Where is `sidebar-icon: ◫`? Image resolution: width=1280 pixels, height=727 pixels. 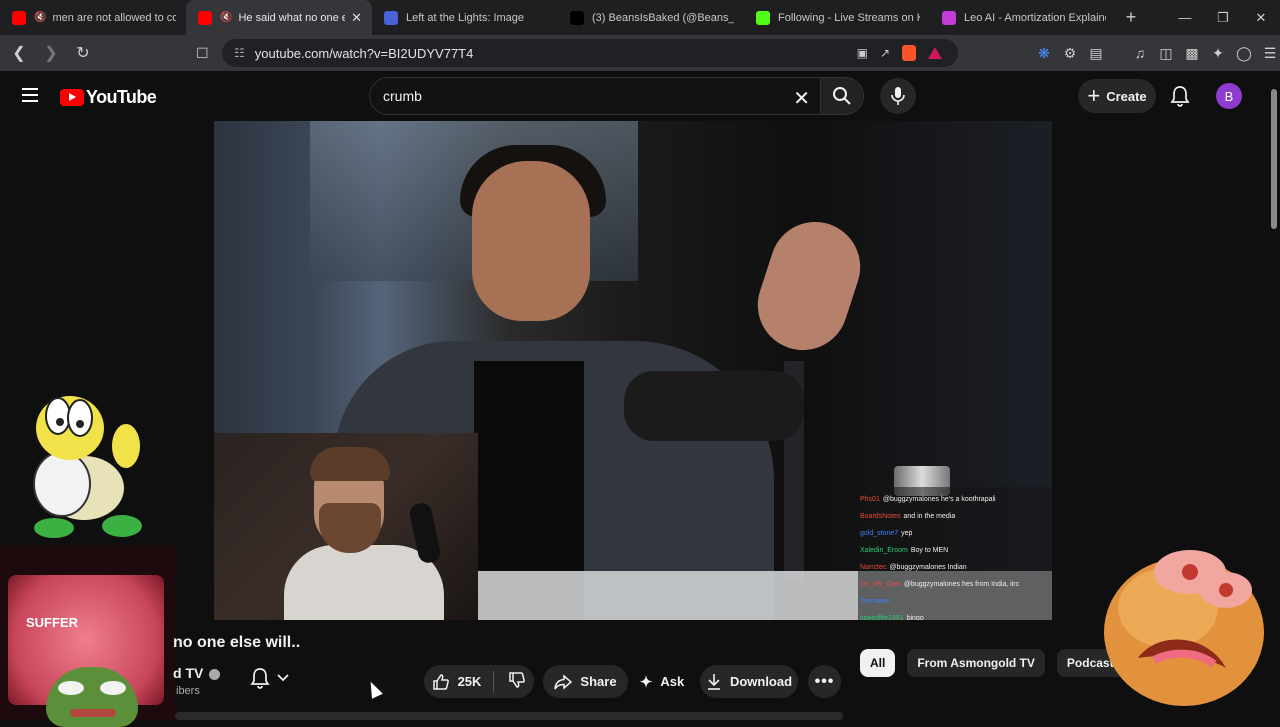
sidebar-icon: ◫ is located at coordinates (1166, 53).